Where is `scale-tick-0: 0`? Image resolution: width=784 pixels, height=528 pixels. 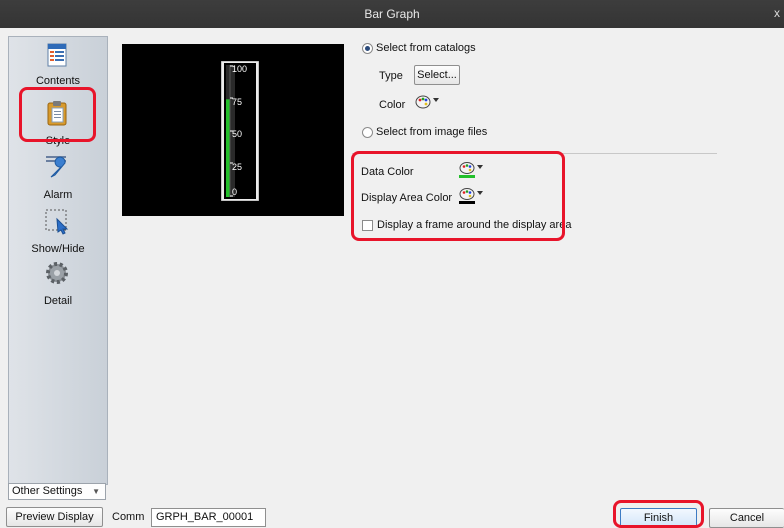
scale-tick-0: 0 is located at coordinates (234, 192).